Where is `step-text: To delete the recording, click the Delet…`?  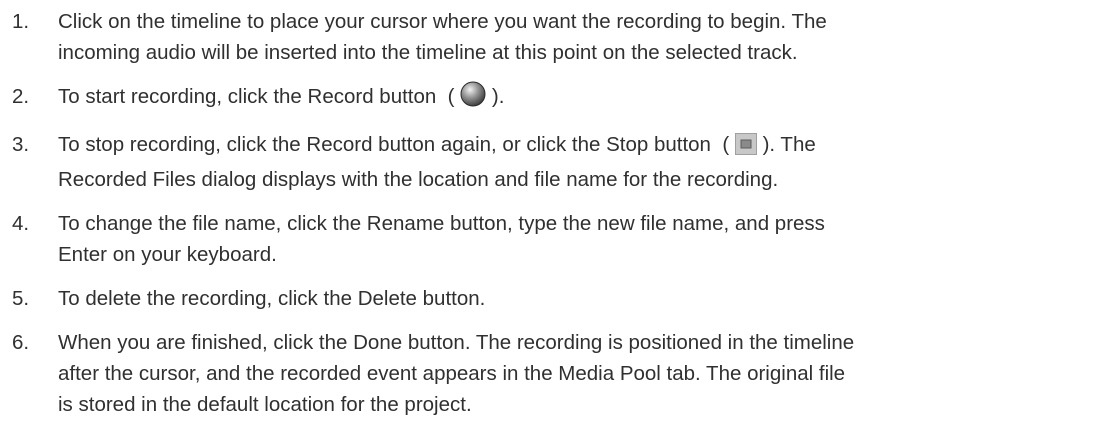 step-text: To delete the recording, click the Delet… is located at coordinates (586, 298).